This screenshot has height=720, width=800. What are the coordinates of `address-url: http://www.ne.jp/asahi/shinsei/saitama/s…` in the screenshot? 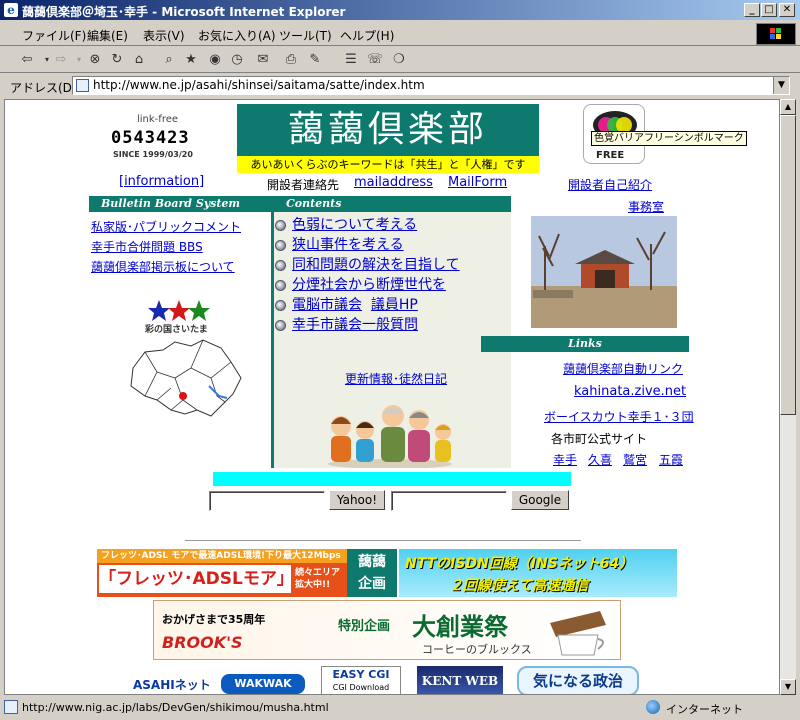 It's located at (259, 85).